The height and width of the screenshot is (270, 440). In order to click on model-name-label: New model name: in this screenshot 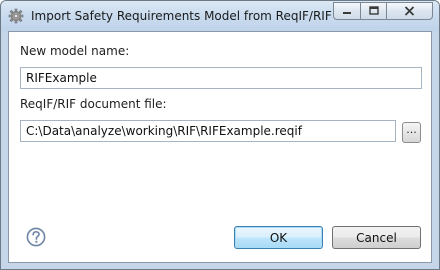, I will do `click(75, 51)`.